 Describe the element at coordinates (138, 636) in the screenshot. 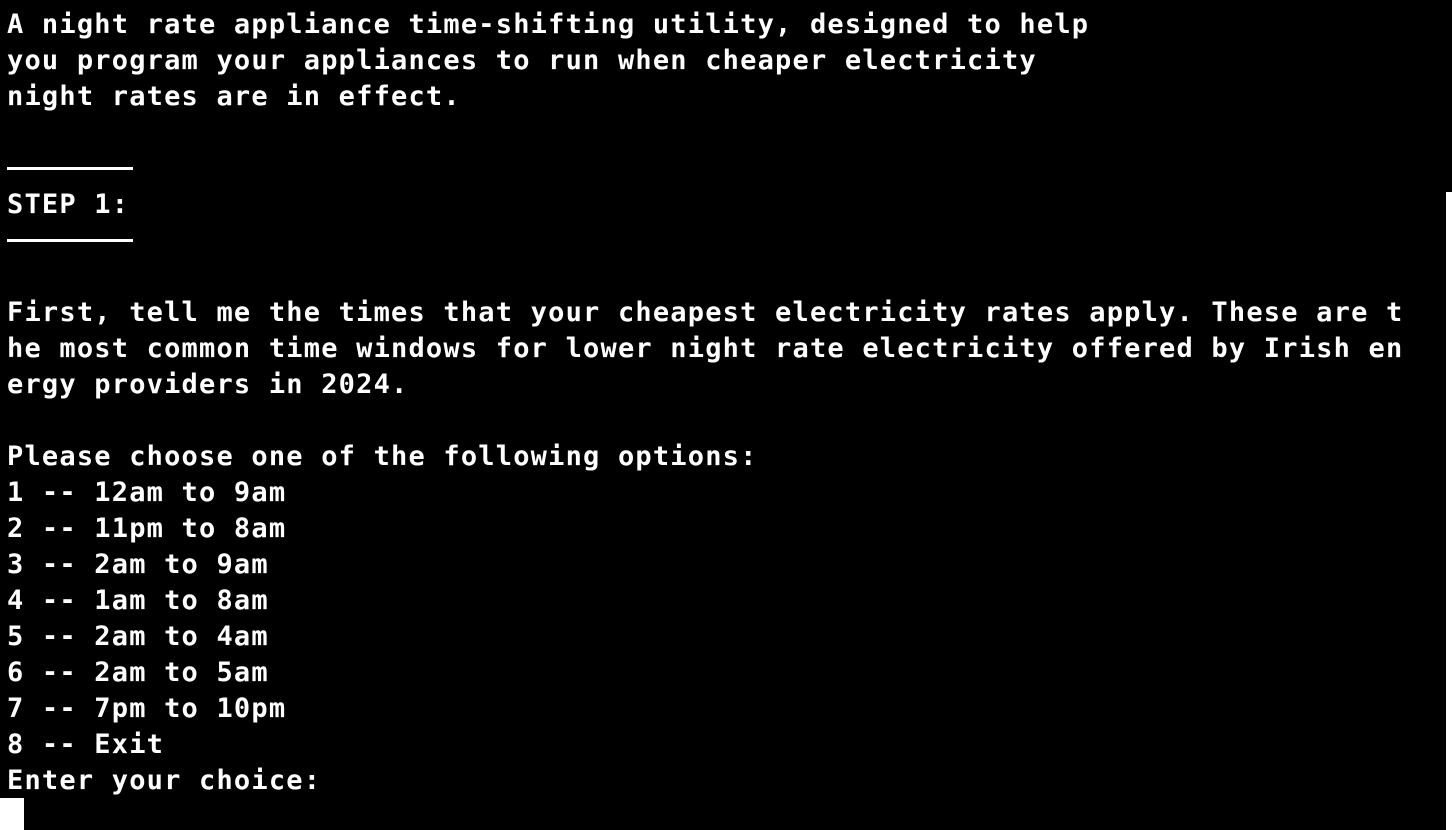

I see `option-5: 5 -- 2am to 4am` at that location.